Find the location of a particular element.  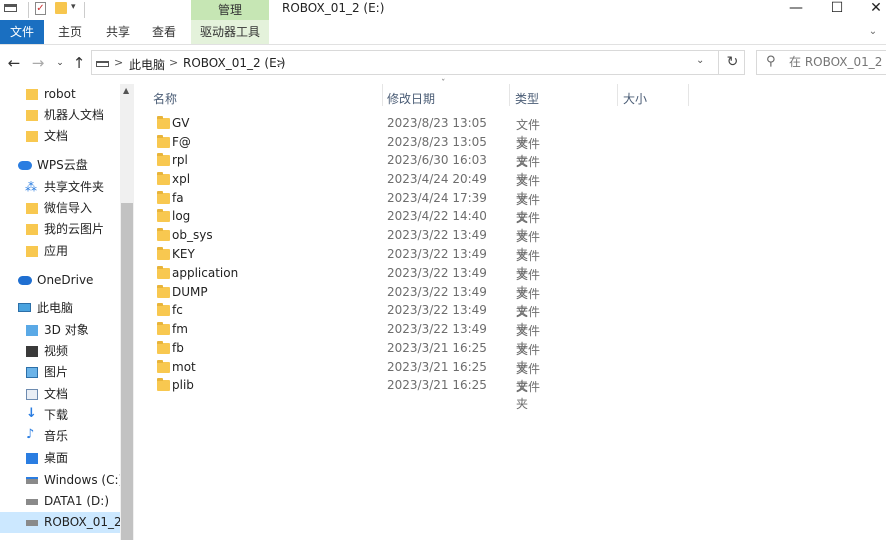

file-row: mot 2023/3/21 16:25 文件夹 is located at coordinates (350, 375).